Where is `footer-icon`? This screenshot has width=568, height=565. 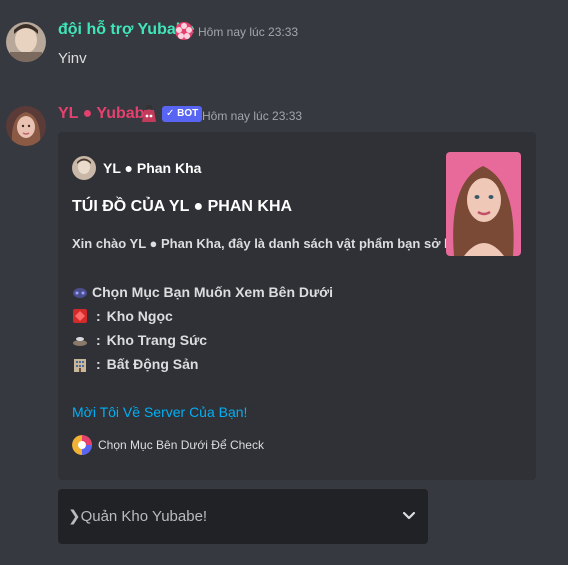 footer-icon is located at coordinates (82, 445).